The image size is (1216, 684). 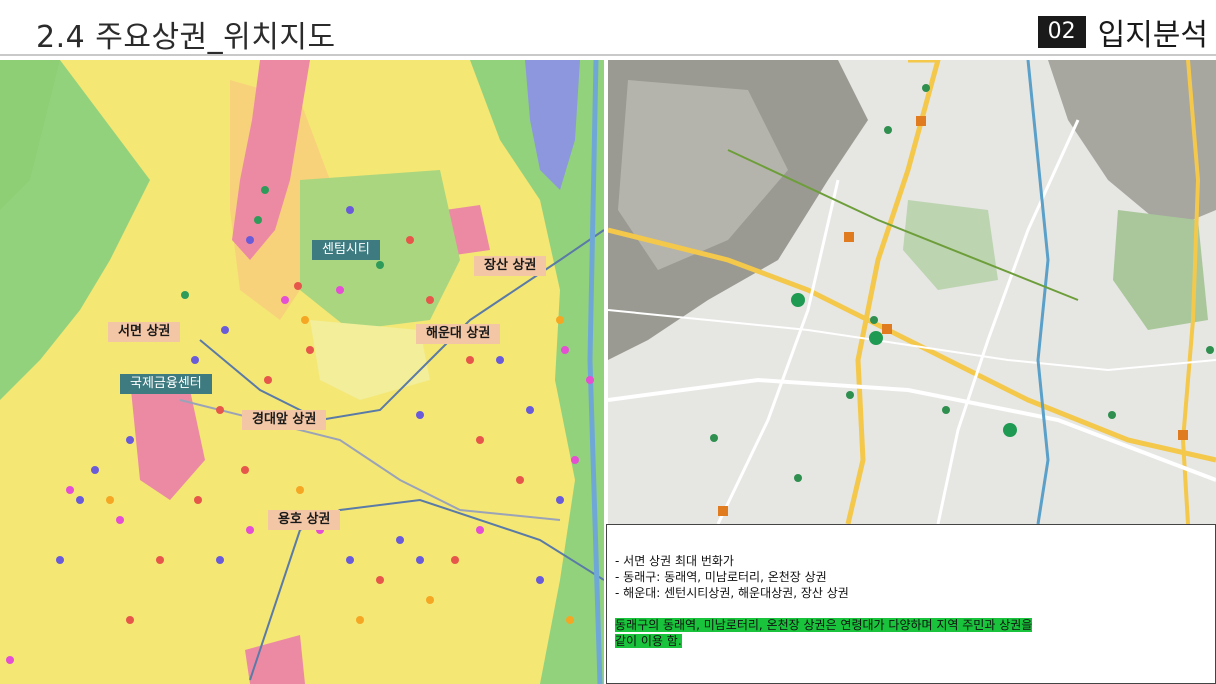 What do you see at coordinates (304, 520) in the screenshot?
I see `label-yongho: 용호 상권` at bounding box center [304, 520].